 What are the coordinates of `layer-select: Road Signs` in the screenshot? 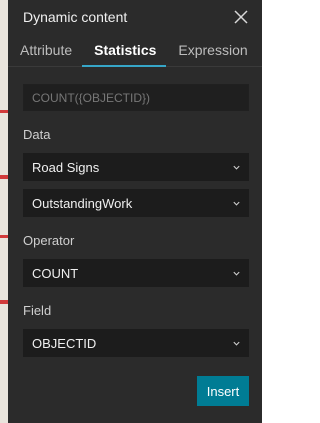 It's located at (136, 167).